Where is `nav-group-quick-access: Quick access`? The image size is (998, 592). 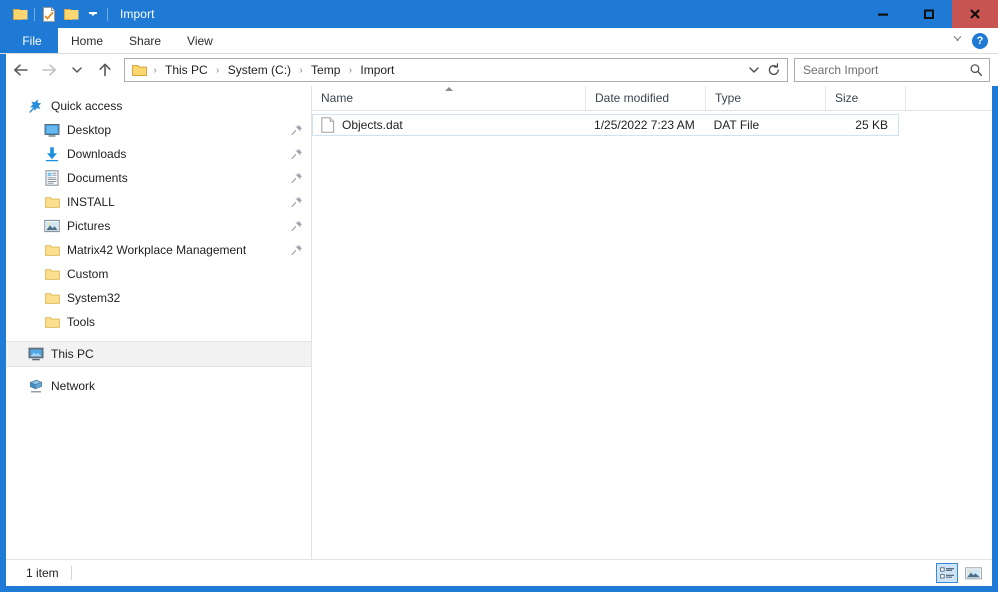
nav-group-quick-access: Quick access is located at coordinates (158, 106).